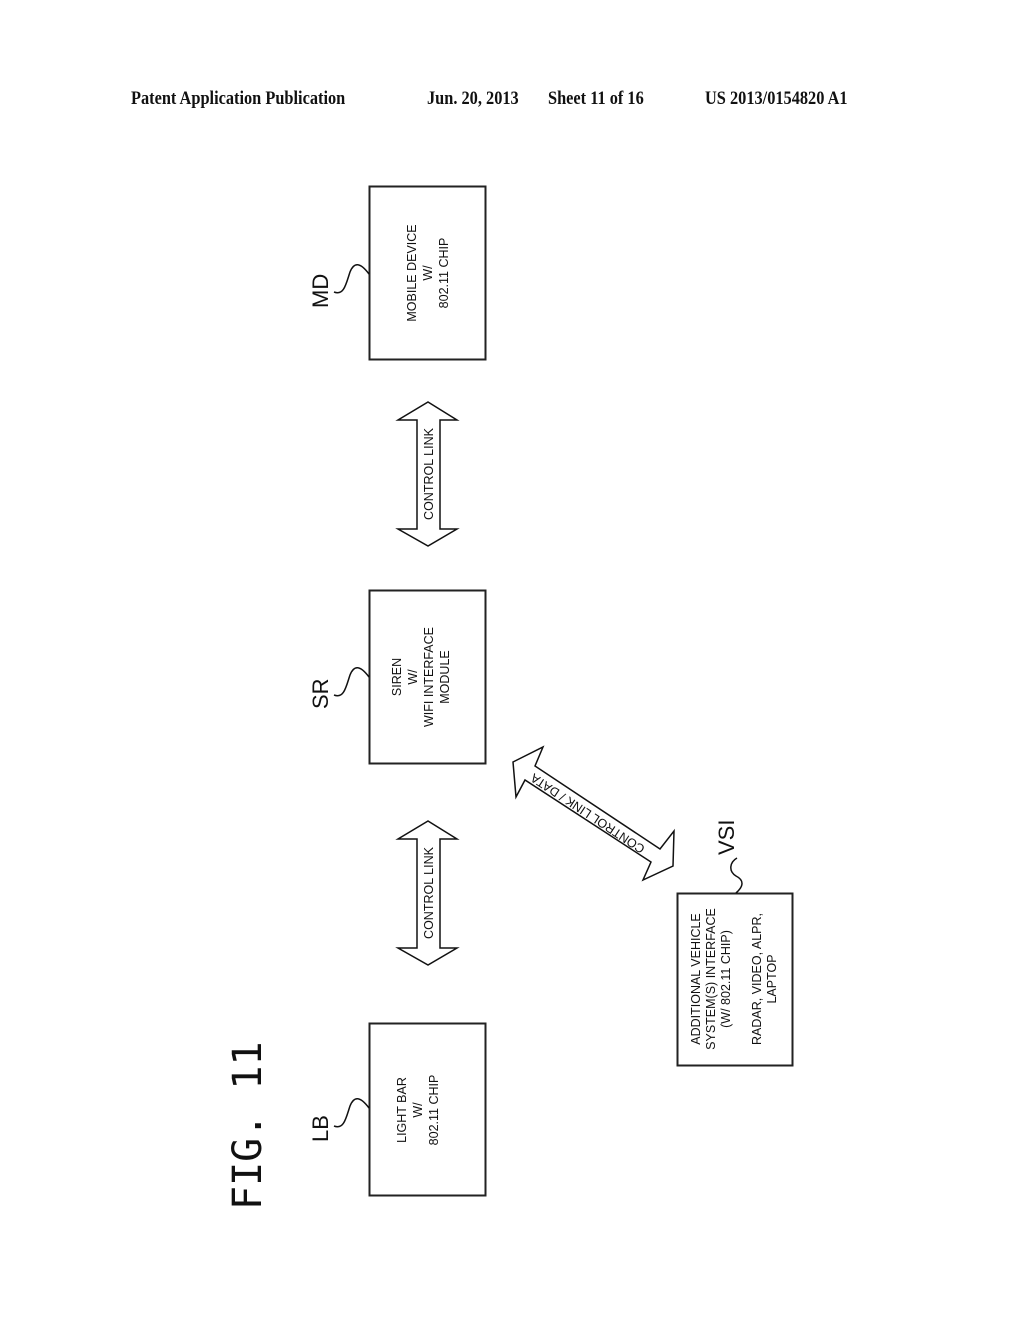 This screenshot has width=1024, height=1320. I want to click on block-lb-line-3: 802.11 CHIP, so click(434, 1110).